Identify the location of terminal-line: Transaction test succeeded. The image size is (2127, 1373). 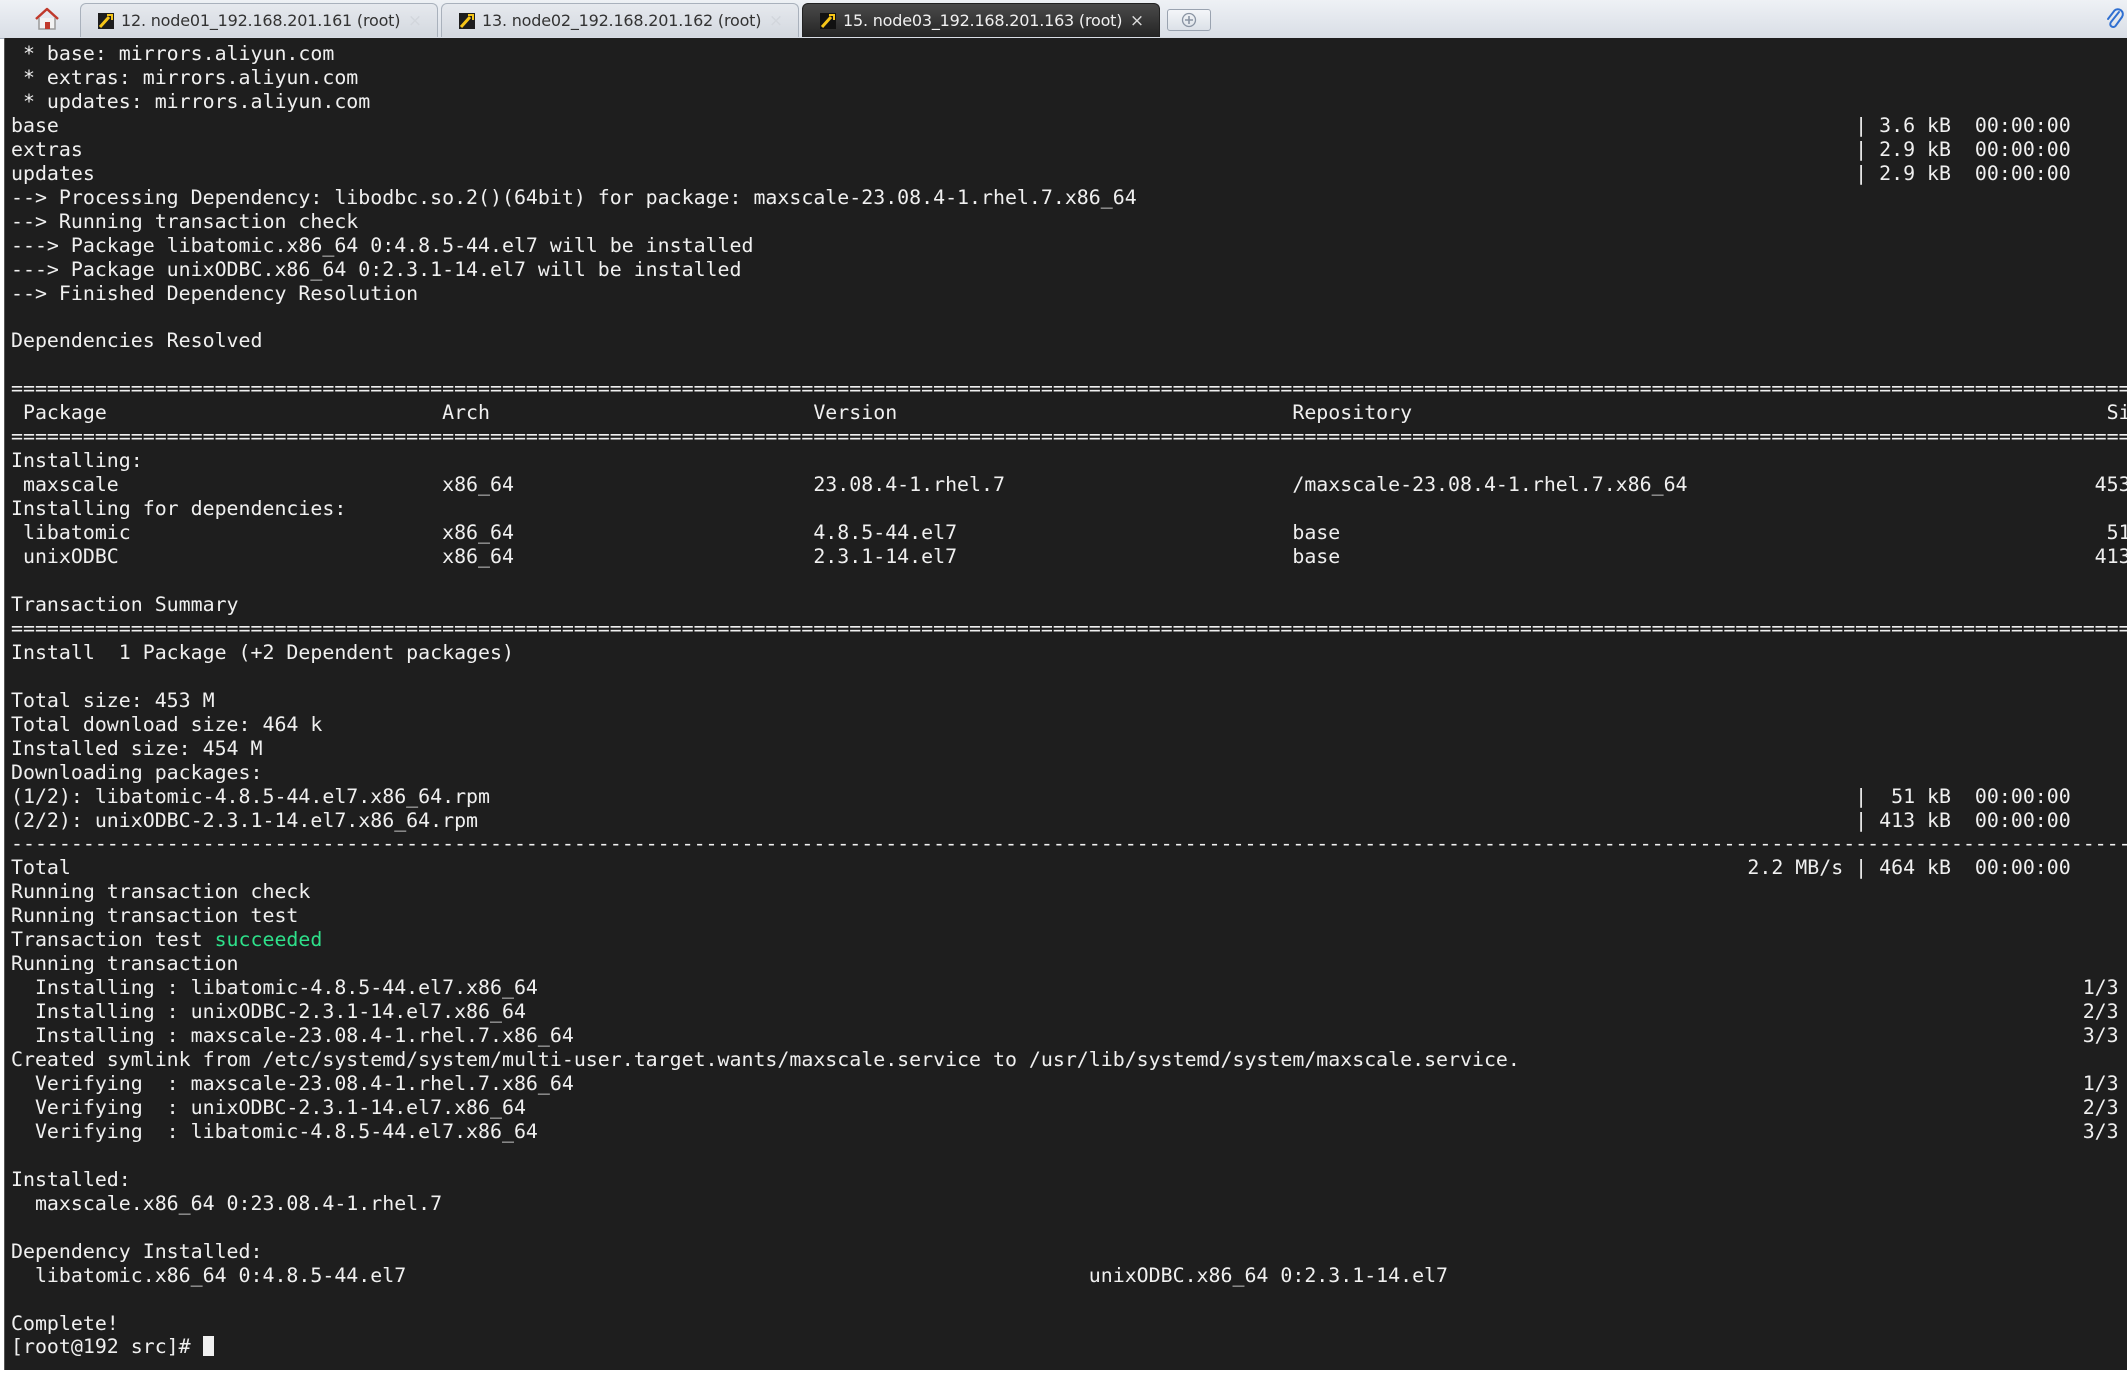
(166, 939).